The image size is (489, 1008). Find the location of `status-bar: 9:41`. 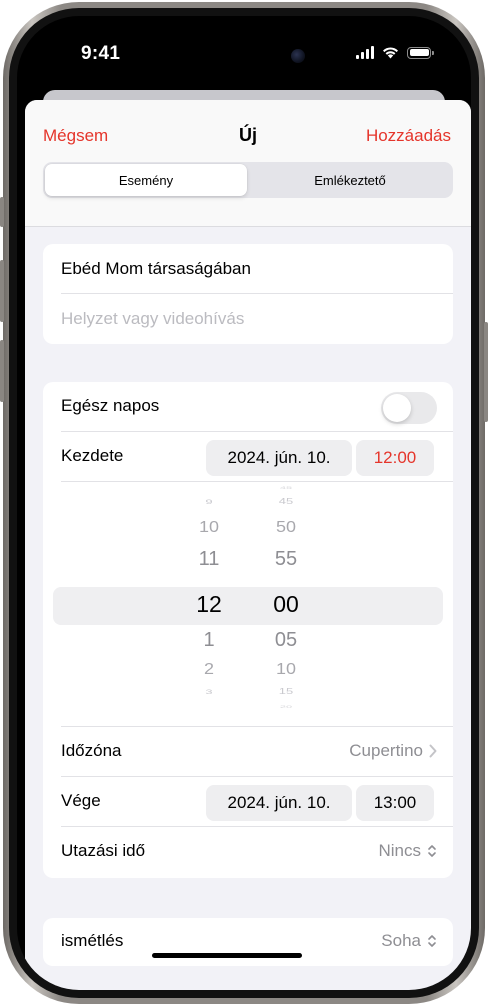

status-bar: 9:41 is located at coordinates (244, 51).